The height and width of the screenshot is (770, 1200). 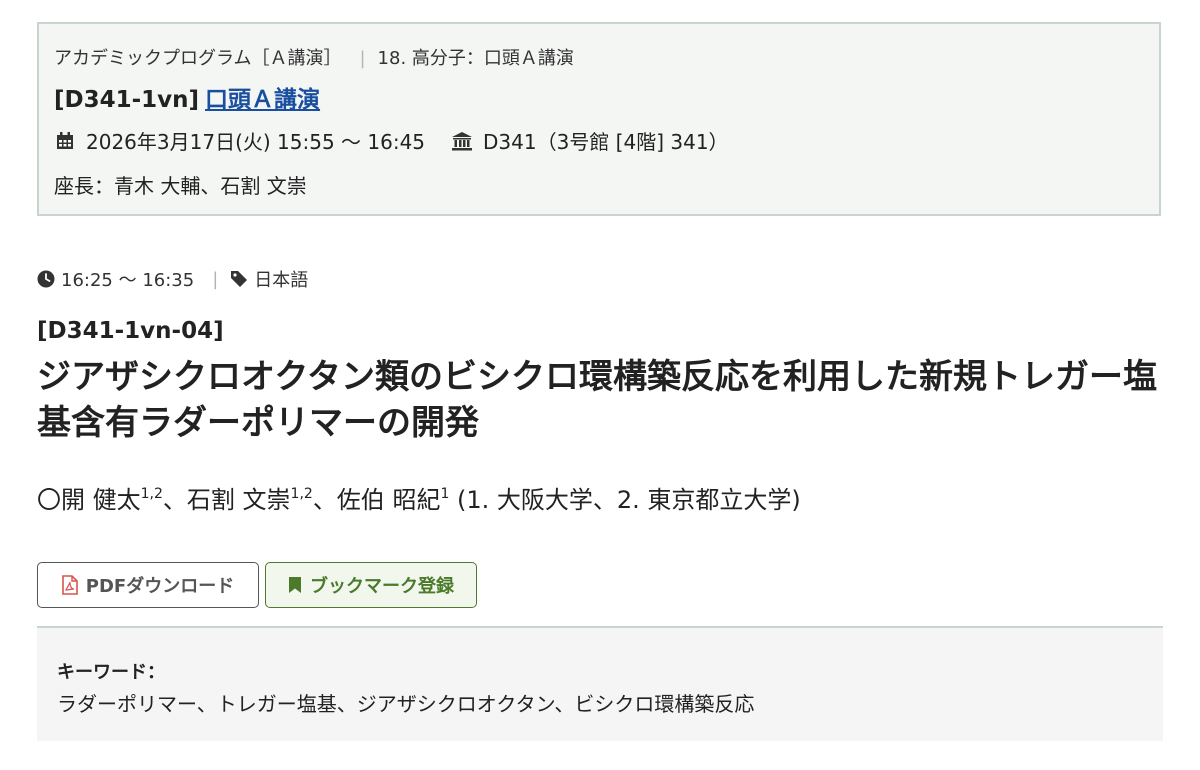 I want to click on talk-language: 日本語, so click(x=281, y=280).